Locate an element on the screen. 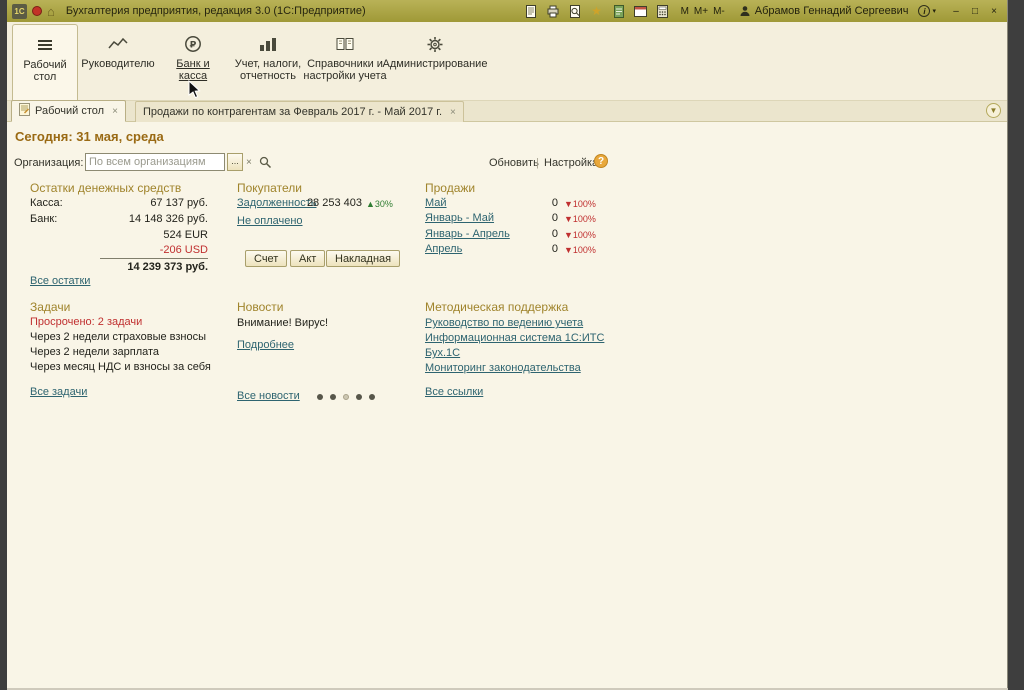  cash-row-value: 67 137 руб. is located at coordinates (179, 203).